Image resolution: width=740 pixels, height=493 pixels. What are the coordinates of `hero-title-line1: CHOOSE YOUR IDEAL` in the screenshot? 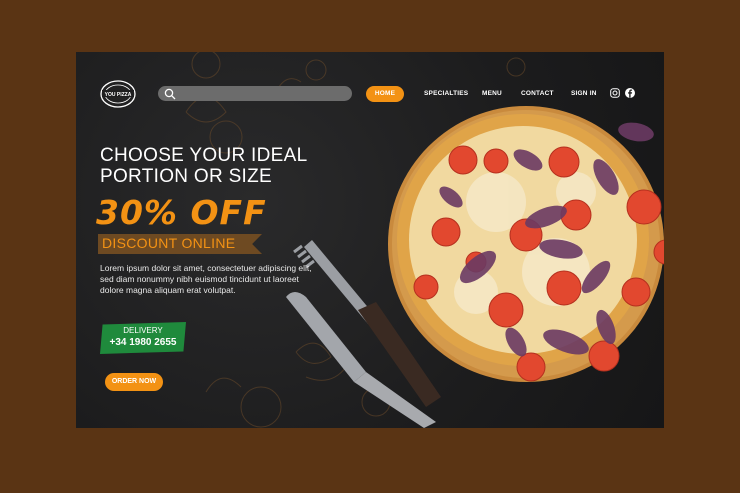 It's located at (204, 155).